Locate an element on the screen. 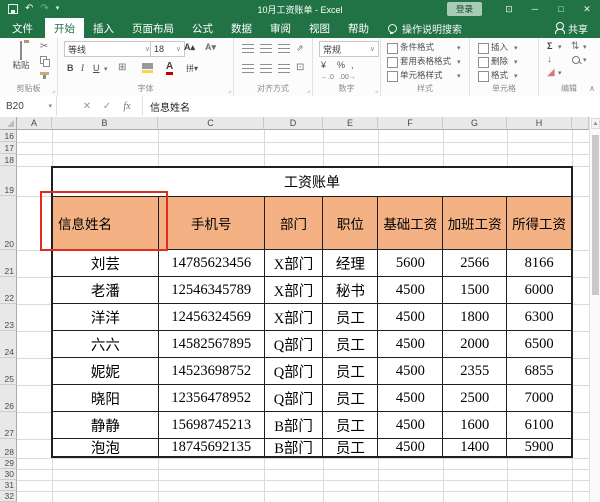  header-cell-3: 职位 is located at coordinates (351, 223).